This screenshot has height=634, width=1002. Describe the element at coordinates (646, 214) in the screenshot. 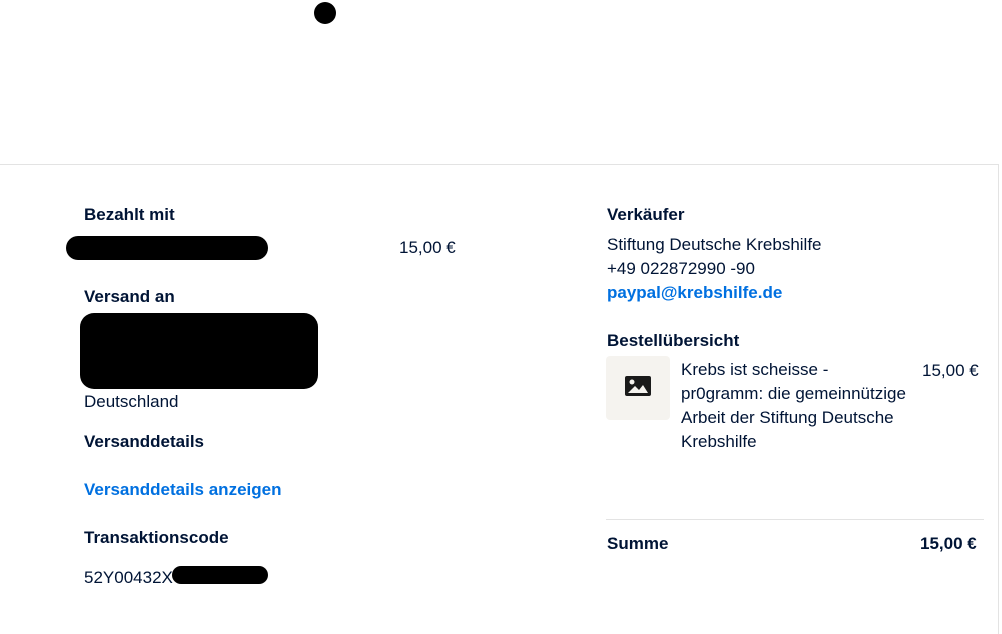

I see `seller-heading: Verkäufer` at that location.